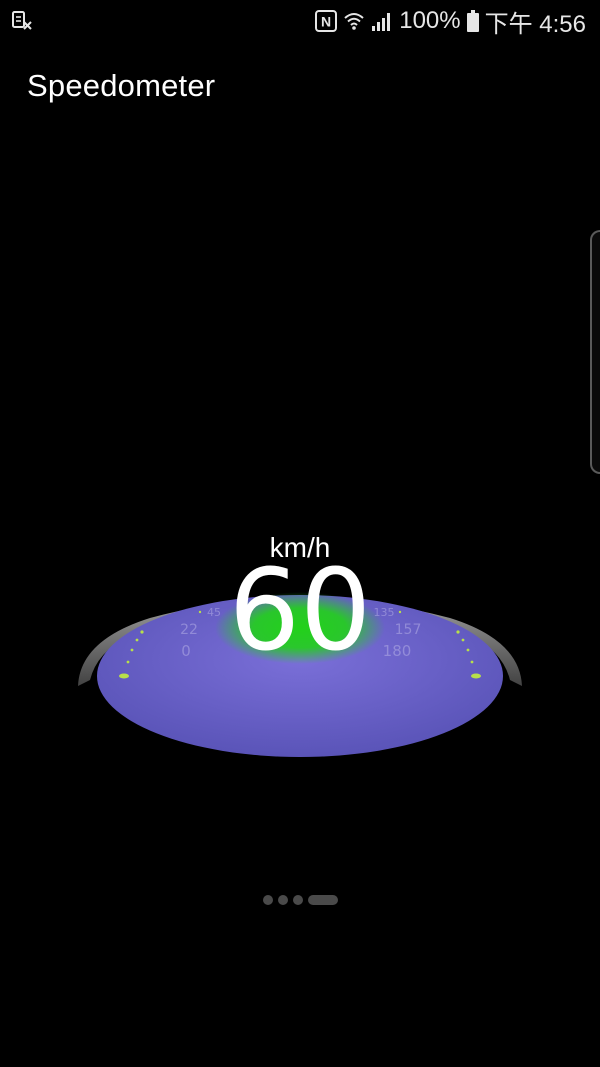 This screenshot has width=600, height=1067. I want to click on battery-percent: 100%, so click(430, 20).